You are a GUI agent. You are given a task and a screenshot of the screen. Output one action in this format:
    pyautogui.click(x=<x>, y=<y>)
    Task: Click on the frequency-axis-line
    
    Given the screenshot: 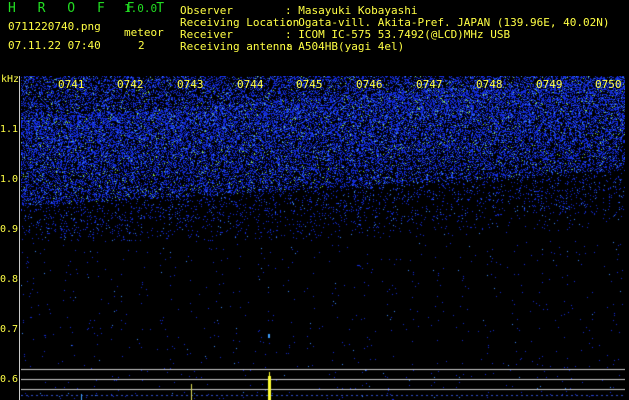 What is the action you would take?
    pyautogui.click(x=19, y=238)
    